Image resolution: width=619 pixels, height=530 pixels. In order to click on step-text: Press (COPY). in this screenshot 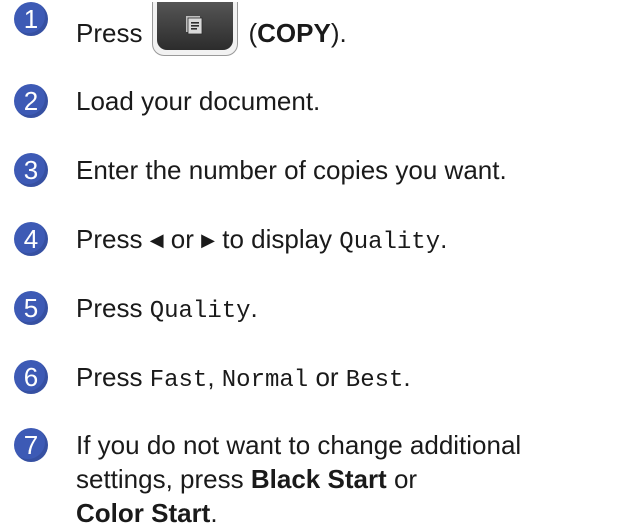, I will do `click(211, 29)`.